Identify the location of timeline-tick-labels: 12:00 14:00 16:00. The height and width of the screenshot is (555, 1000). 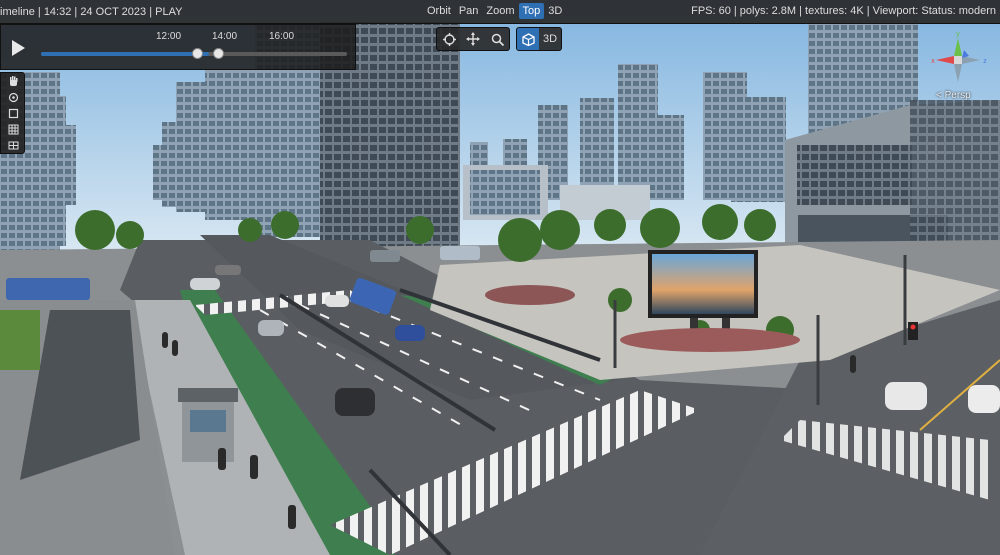
(179, 38).